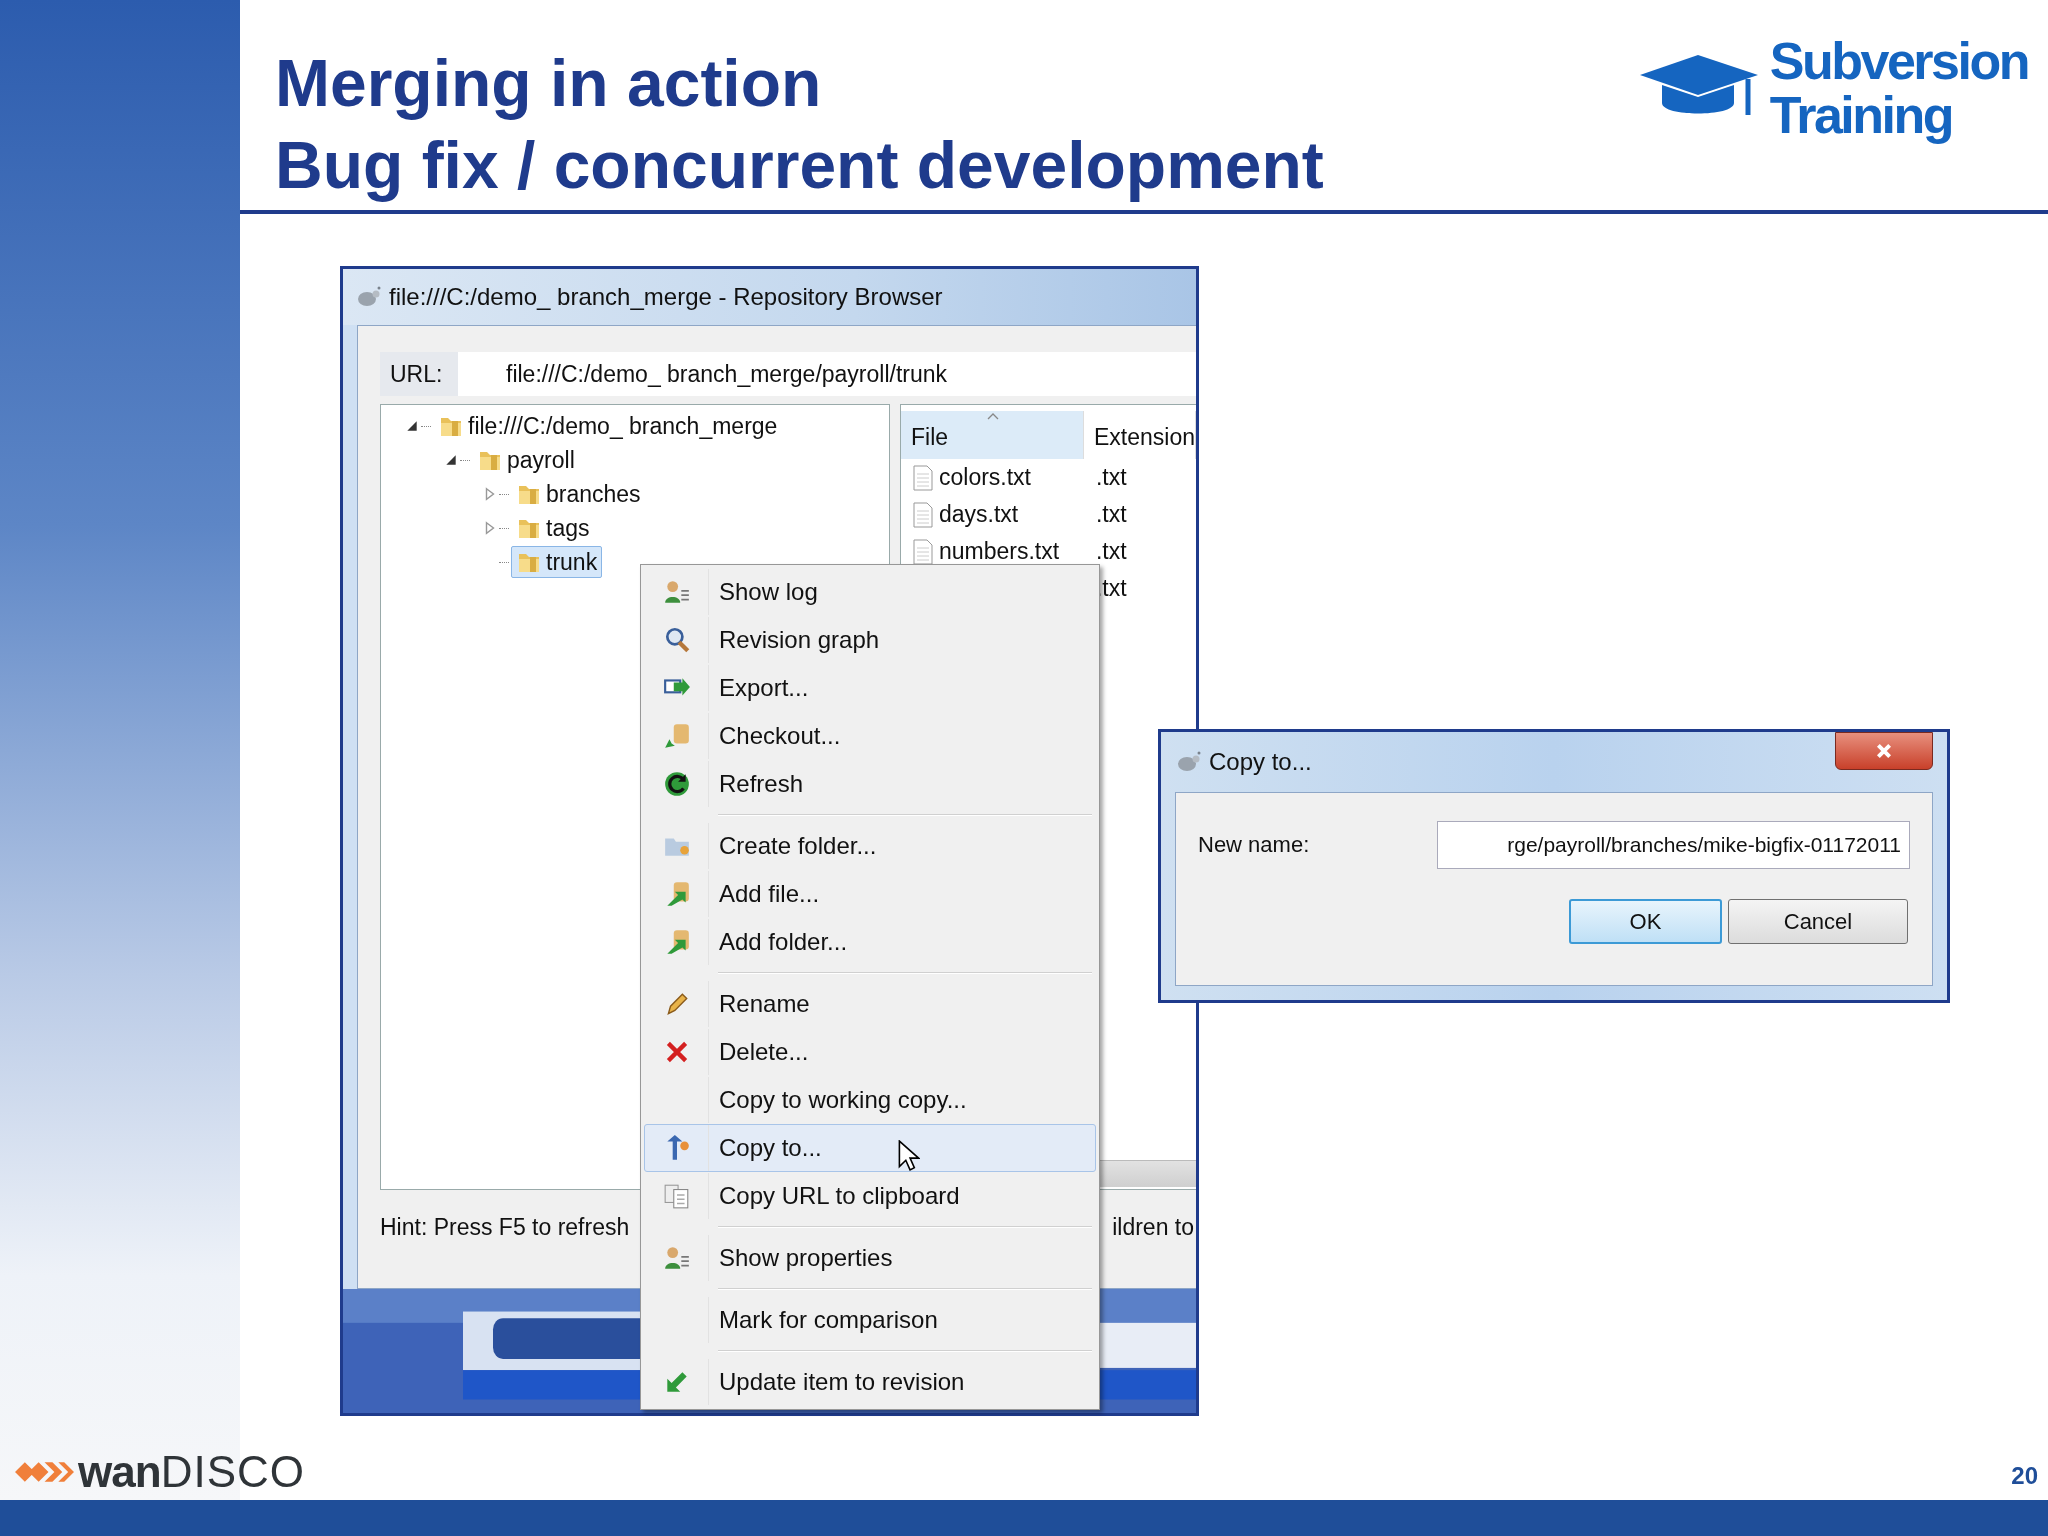 Image resolution: width=2048 pixels, height=1536 pixels. Describe the element at coordinates (676, 736) in the screenshot. I see `folder-arrow-icon` at that location.